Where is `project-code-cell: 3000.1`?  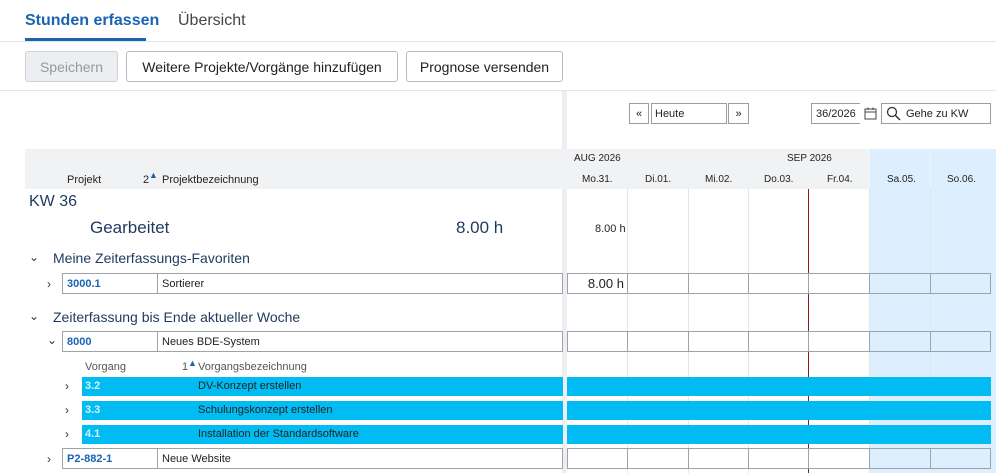
project-code-cell: 3000.1 is located at coordinates (110, 283).